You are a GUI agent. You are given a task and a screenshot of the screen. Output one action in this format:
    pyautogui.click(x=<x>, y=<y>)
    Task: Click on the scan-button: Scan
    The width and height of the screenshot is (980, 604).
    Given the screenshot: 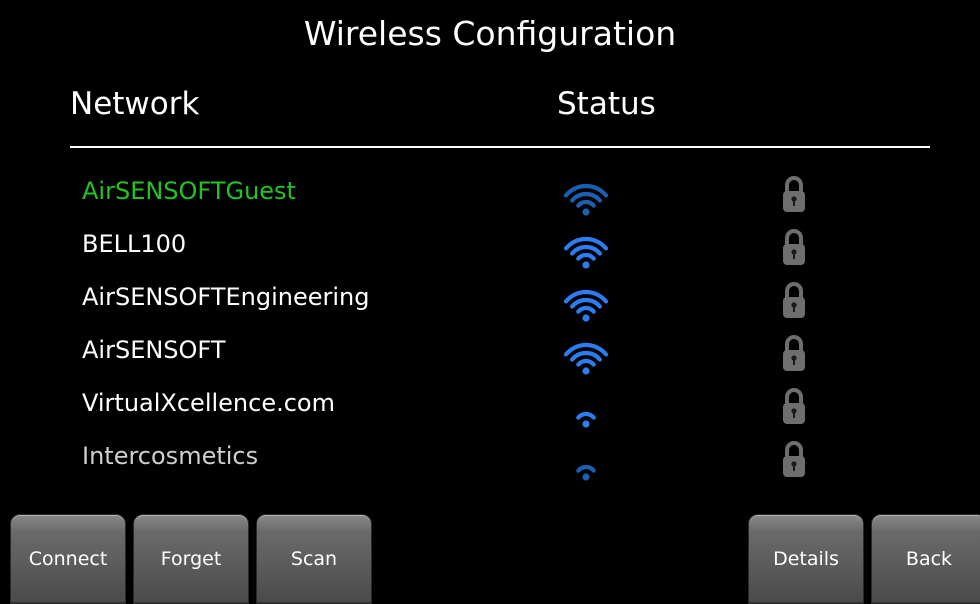 What is the action you would take?
    pyautogui.click(x=314, y=559)
    